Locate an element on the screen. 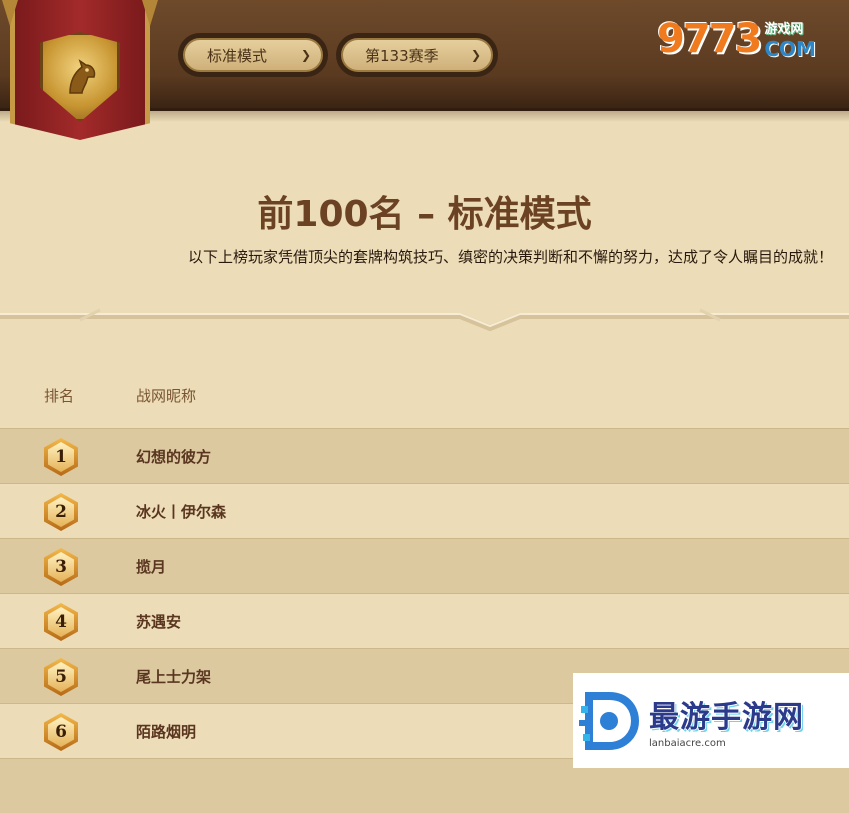  mode-dropdown-label: 标准模式 is located at coordinates (237, 55).